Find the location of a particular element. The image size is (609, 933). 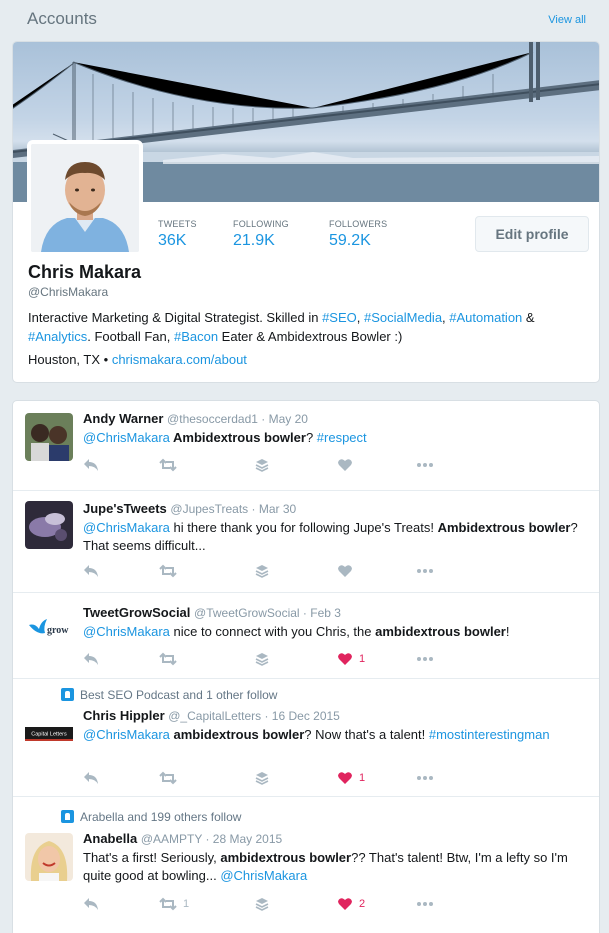

hashtag-link: #SocialMedia is located at coordinates (403, 317).